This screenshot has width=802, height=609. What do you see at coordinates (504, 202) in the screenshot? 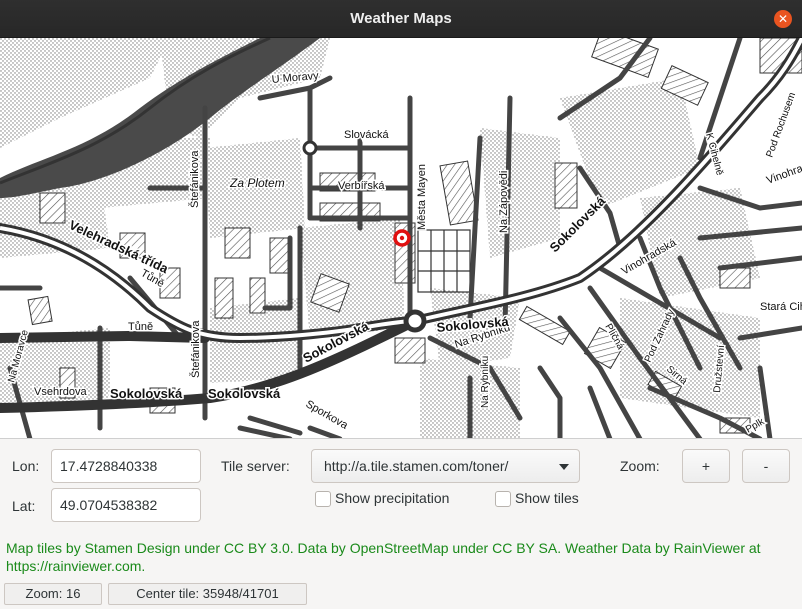
I see `street-label: Na Zápovědi` at bounding box center [504, 202].